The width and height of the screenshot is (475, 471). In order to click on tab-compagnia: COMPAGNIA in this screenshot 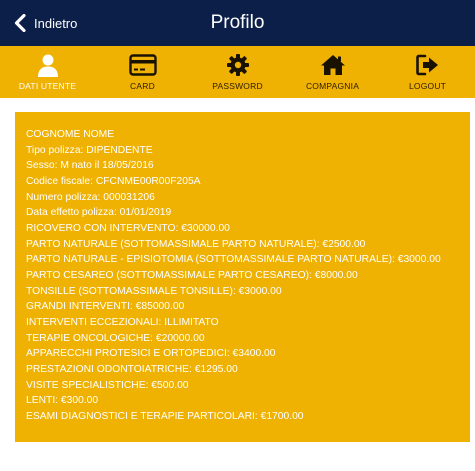, I will do `click(332, 72)`.